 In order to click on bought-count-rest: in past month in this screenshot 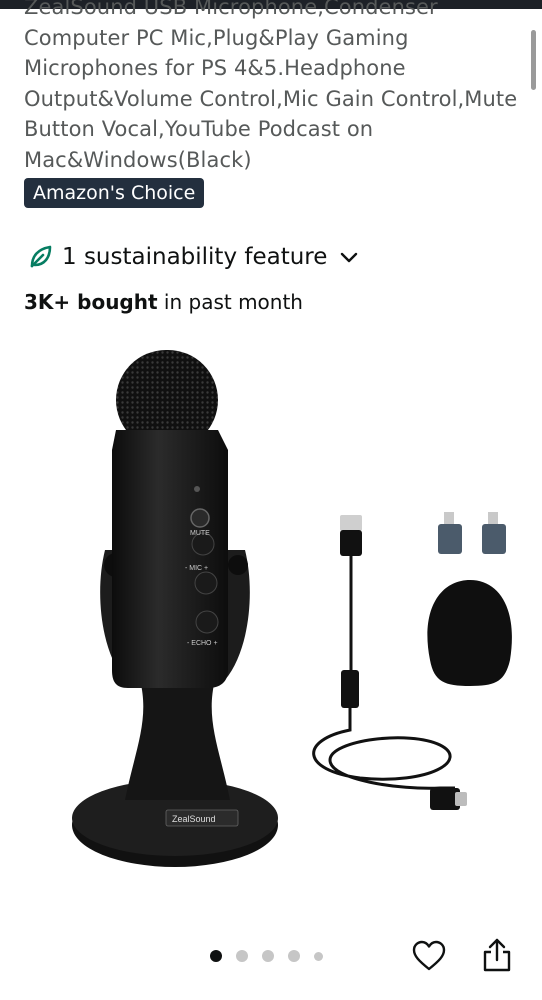, I will do `click(230, 302)`.